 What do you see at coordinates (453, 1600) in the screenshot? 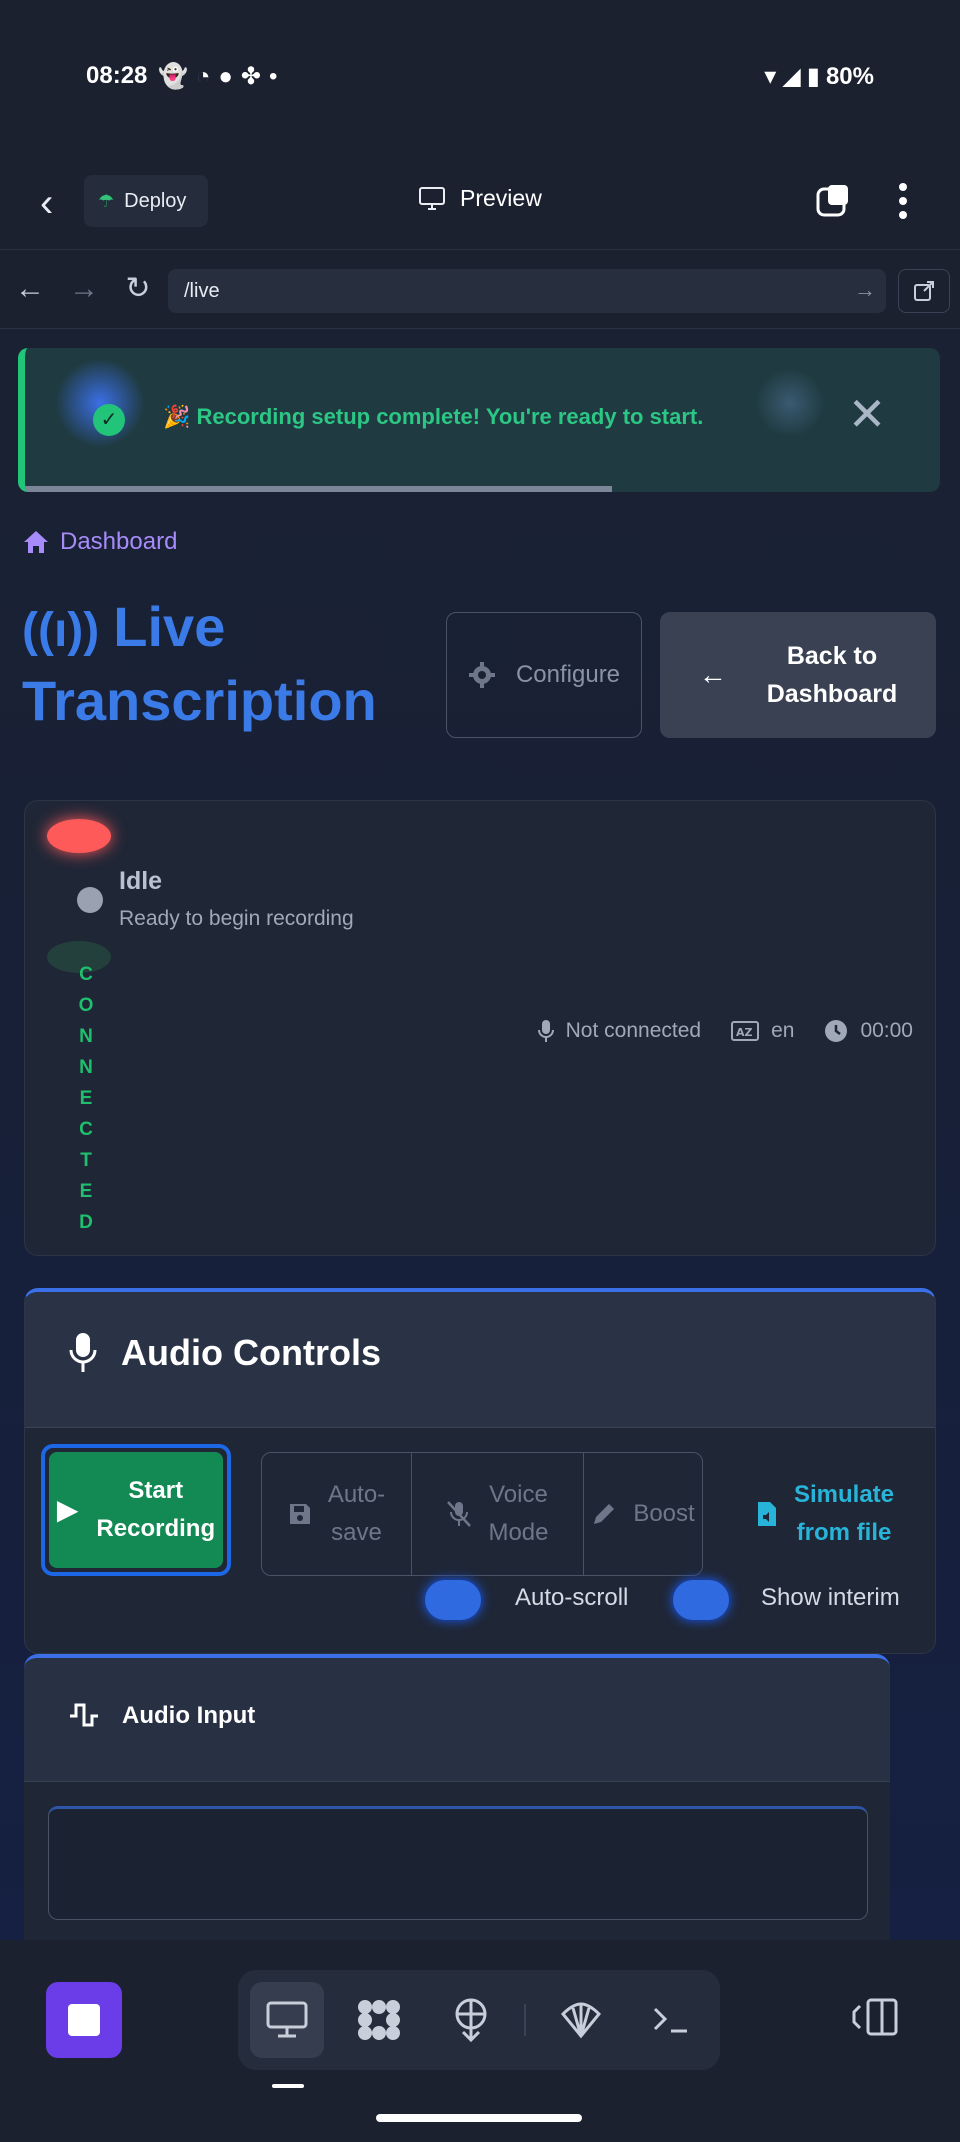
I see `autoscroll-toggle` at bounding box center [453, 1600].